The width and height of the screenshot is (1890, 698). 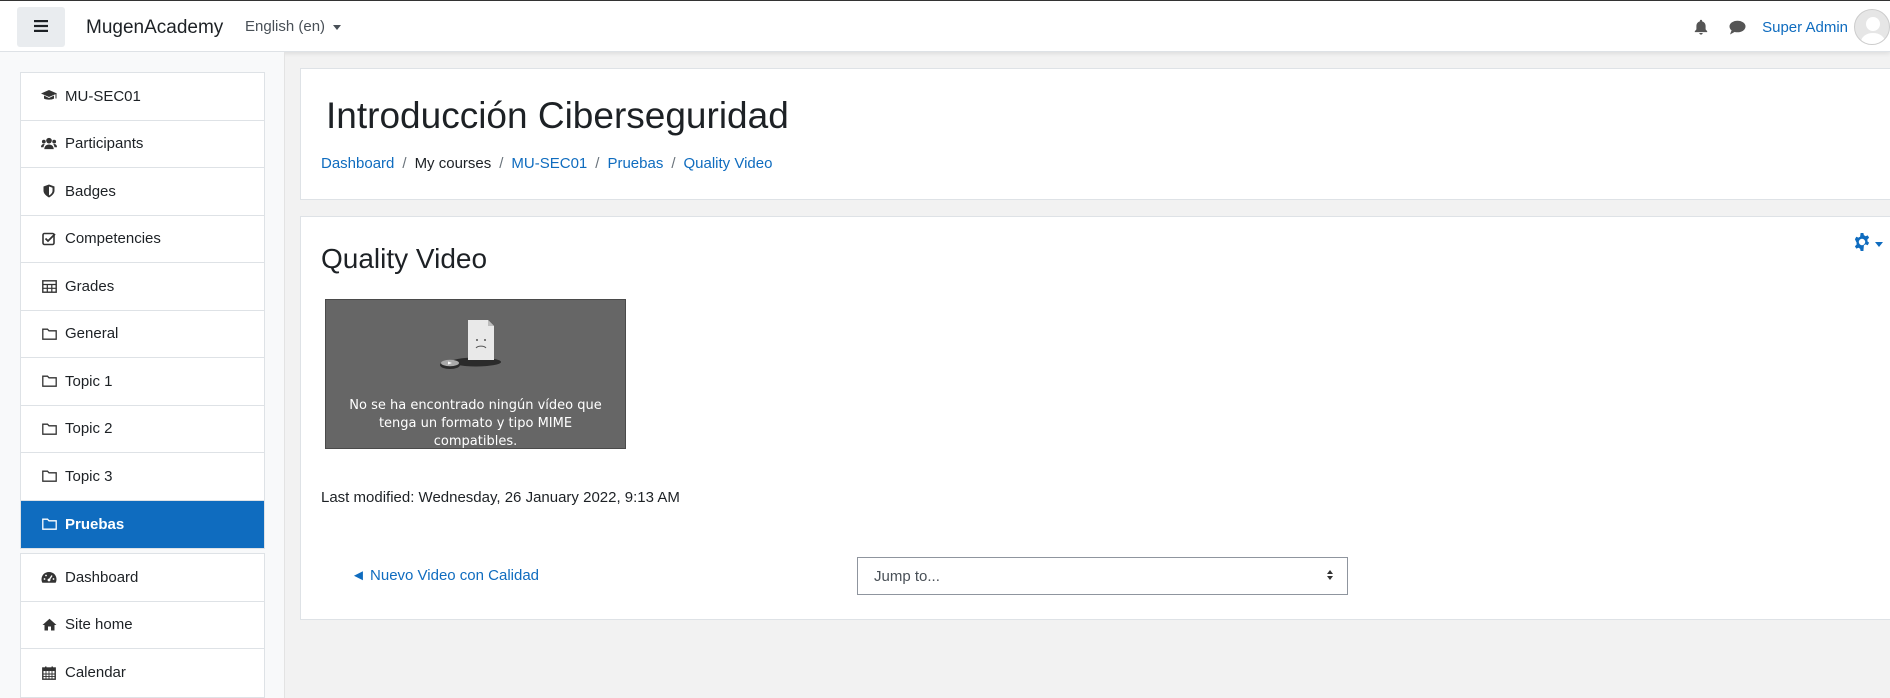 I want to click on drawer-item-site-home: Site home, so click(x=142, y=625).